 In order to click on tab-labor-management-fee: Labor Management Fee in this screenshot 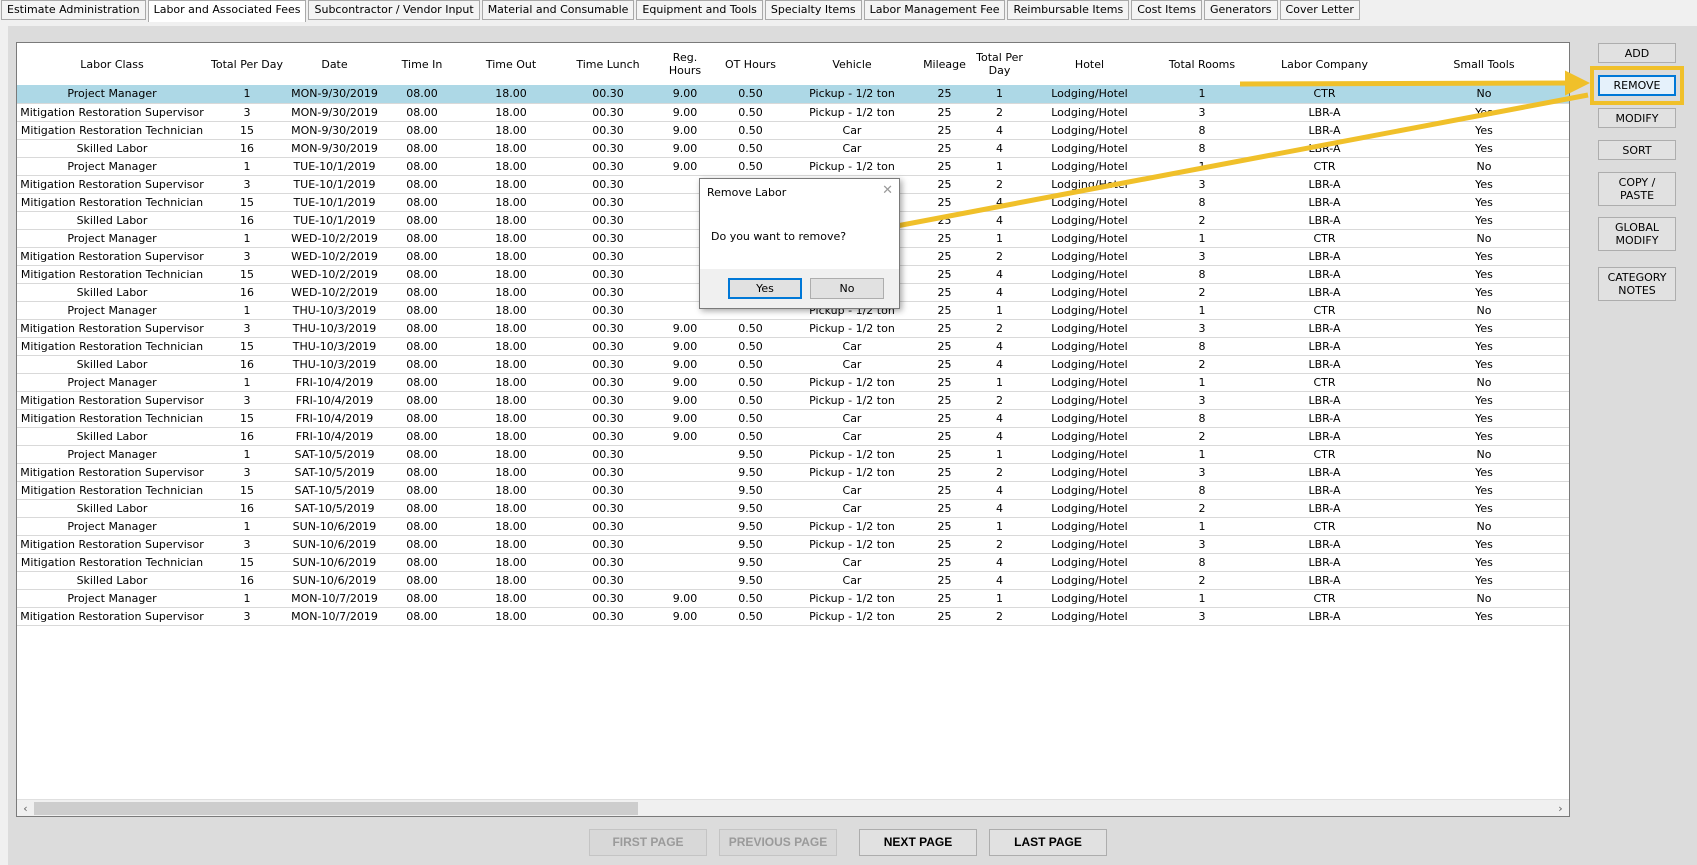, I will do `click(934, 10)`.